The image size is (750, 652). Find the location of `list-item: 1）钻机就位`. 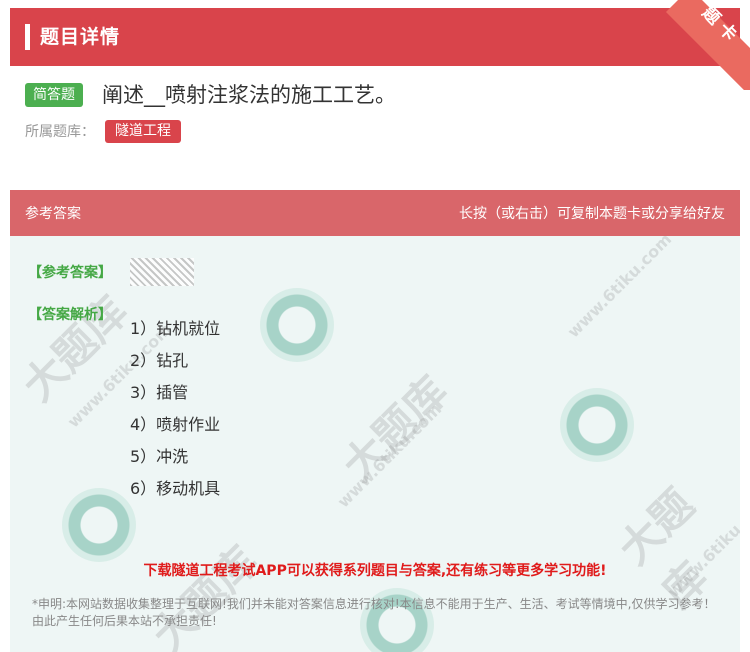

list-item: 1）钻机就位 is located at coordinates (175, 328).